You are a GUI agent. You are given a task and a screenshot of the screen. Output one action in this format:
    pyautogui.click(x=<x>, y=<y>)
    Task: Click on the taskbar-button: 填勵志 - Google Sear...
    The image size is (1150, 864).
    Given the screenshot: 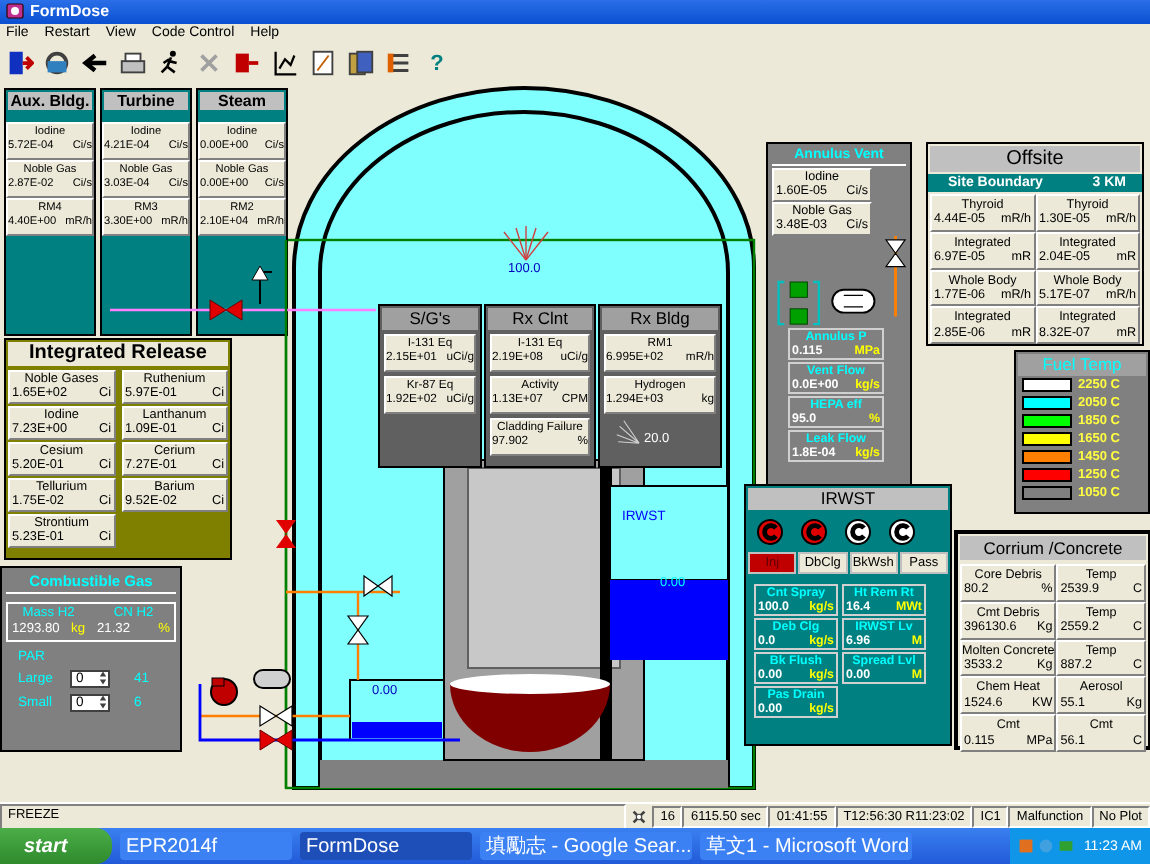 What is the action you would take?
    pyautogui.click(x=586, y=846)
    